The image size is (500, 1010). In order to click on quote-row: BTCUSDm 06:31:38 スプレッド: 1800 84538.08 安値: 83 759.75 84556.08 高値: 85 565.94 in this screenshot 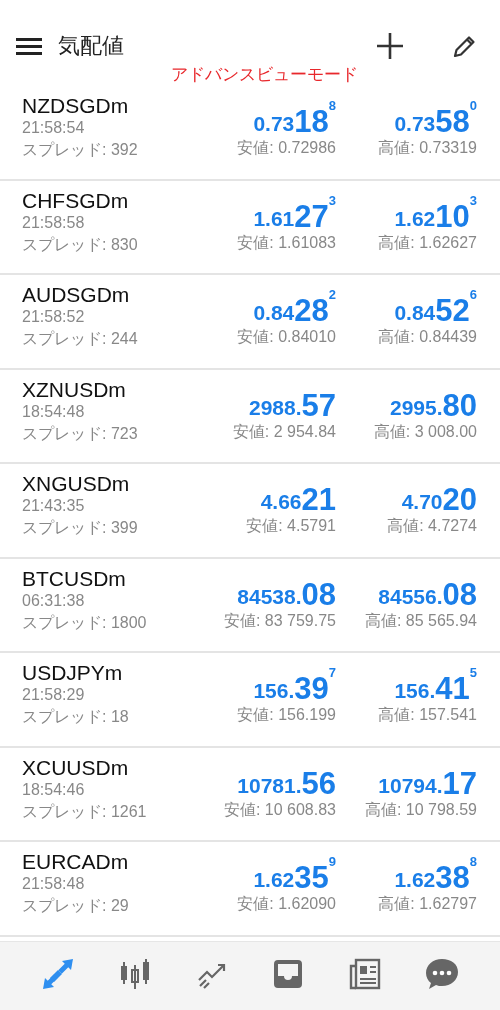, I will do `click(250, 605)`.